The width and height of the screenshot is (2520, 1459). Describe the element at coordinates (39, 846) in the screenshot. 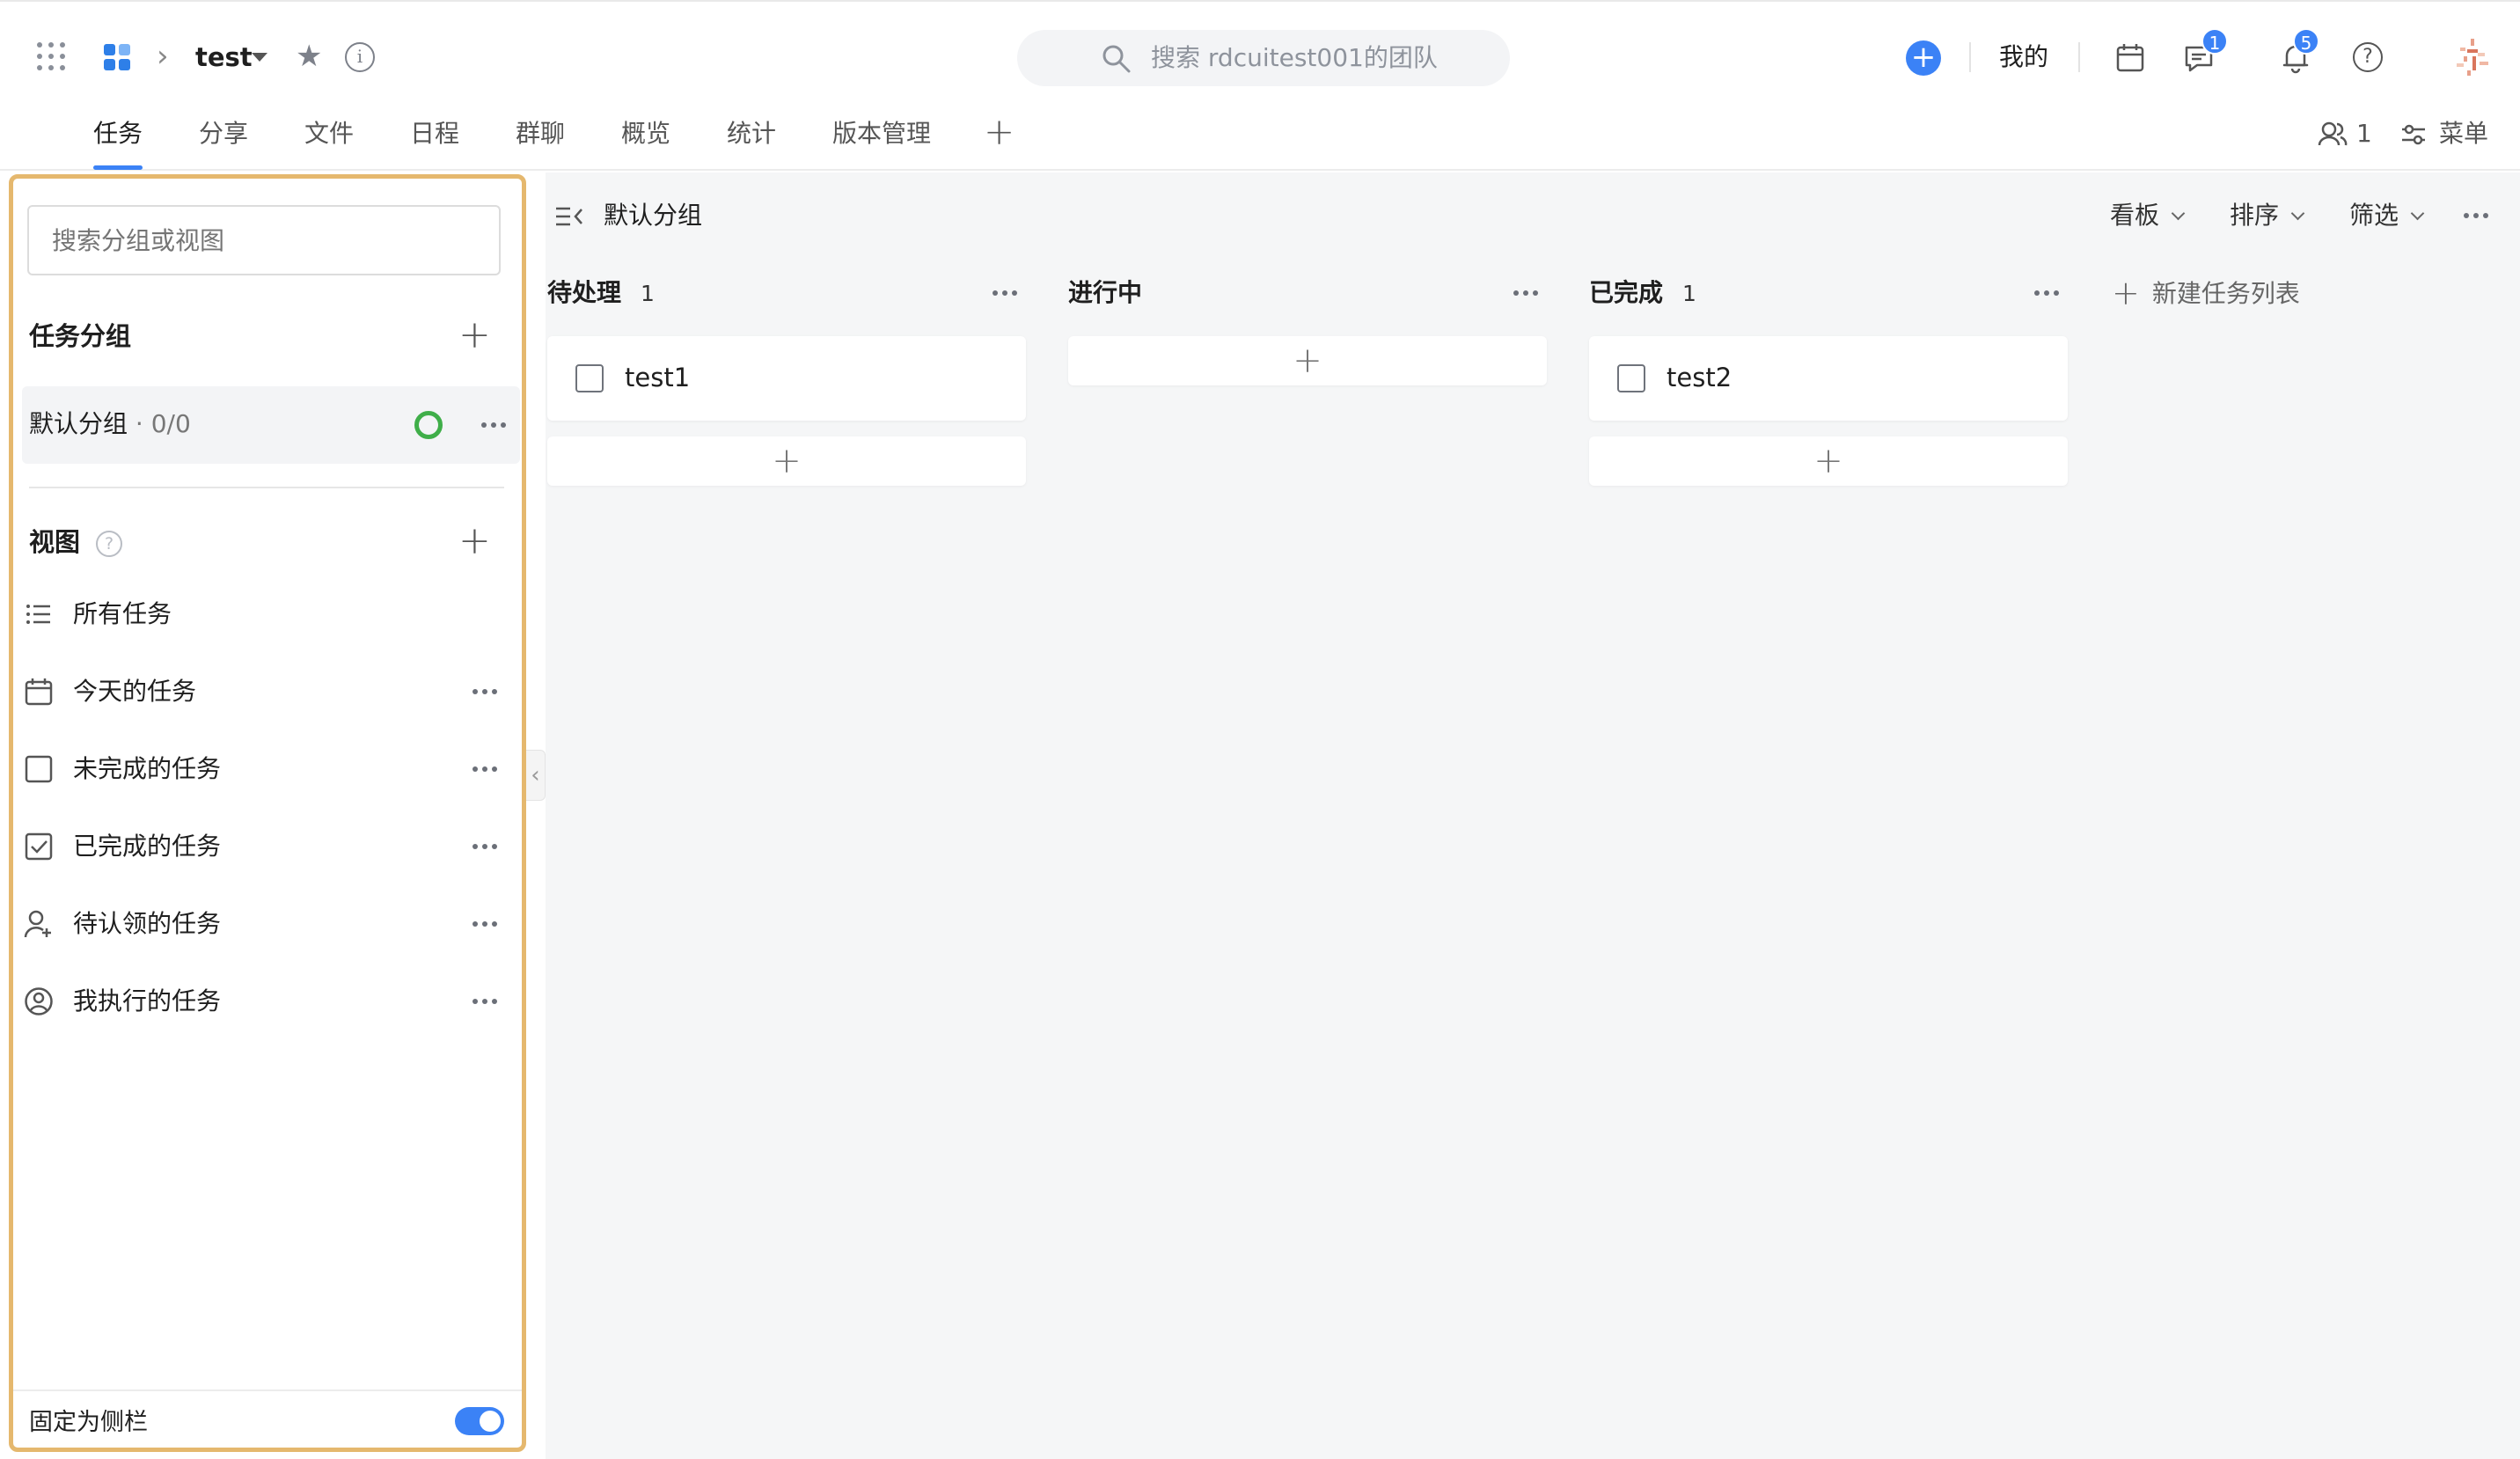

I see `checkbox-checked-icon` at that location.